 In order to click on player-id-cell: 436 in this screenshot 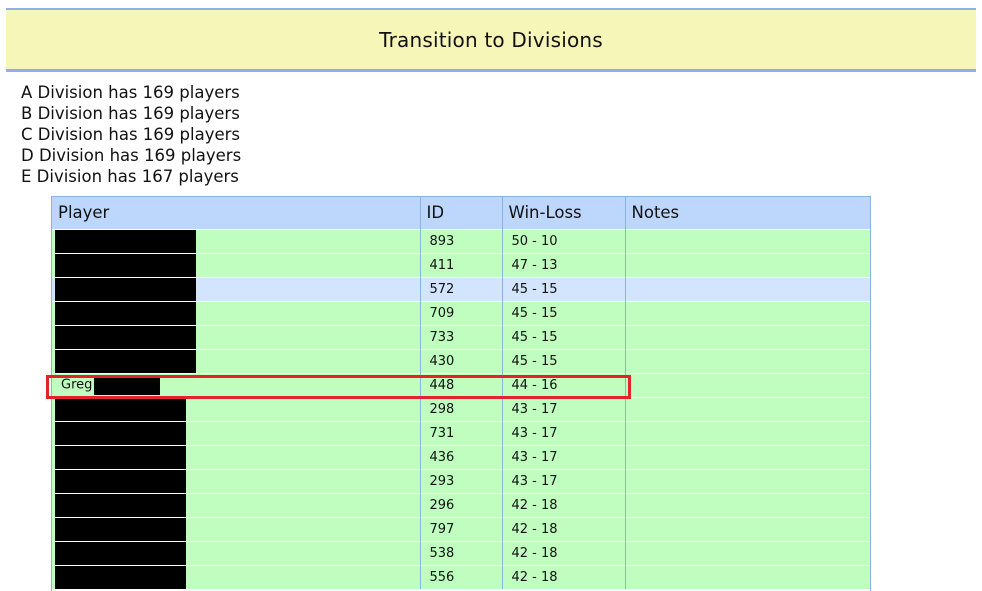, I will do `click(461, 456)`.